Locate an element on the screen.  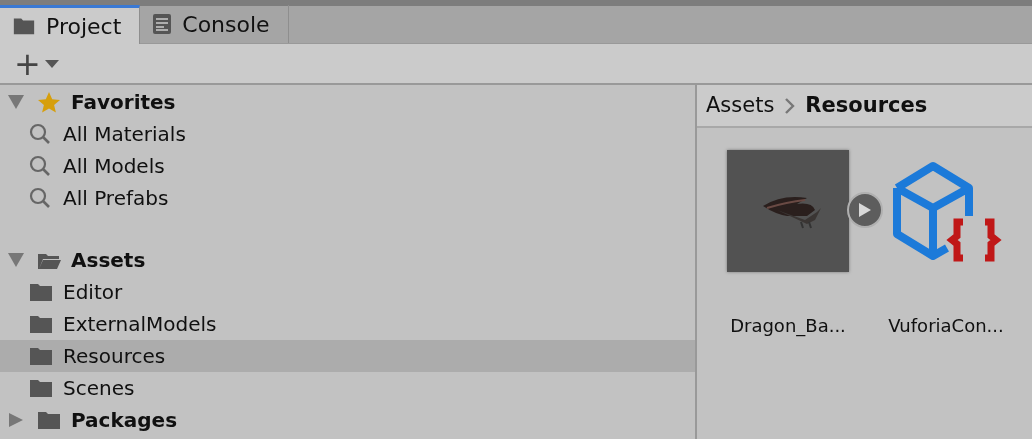
tab: Project is located at coordinates (70, 24).